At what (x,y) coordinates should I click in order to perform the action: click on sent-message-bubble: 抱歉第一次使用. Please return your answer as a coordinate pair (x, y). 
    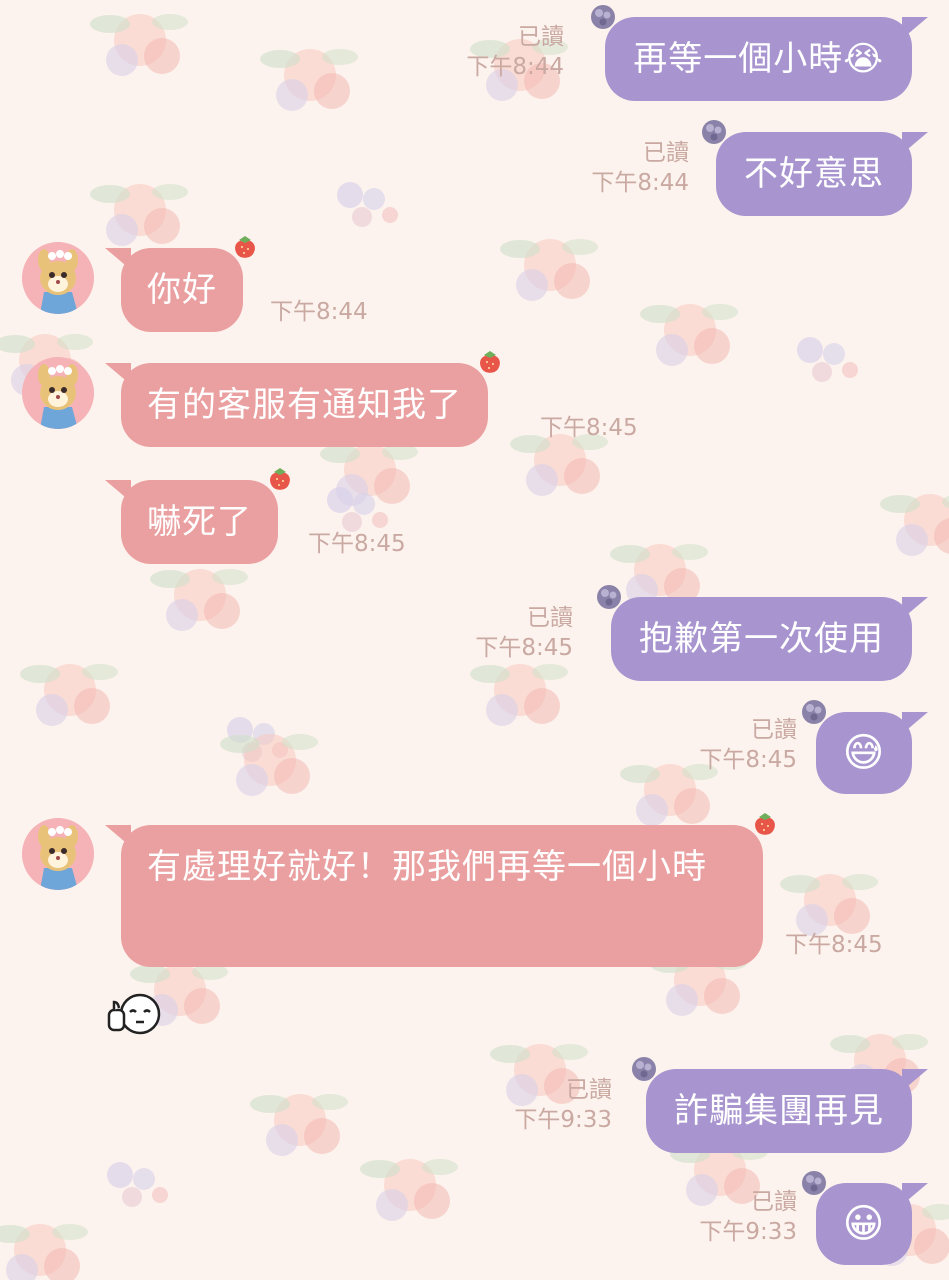
    Looking at the image, I should click on (762, 633).